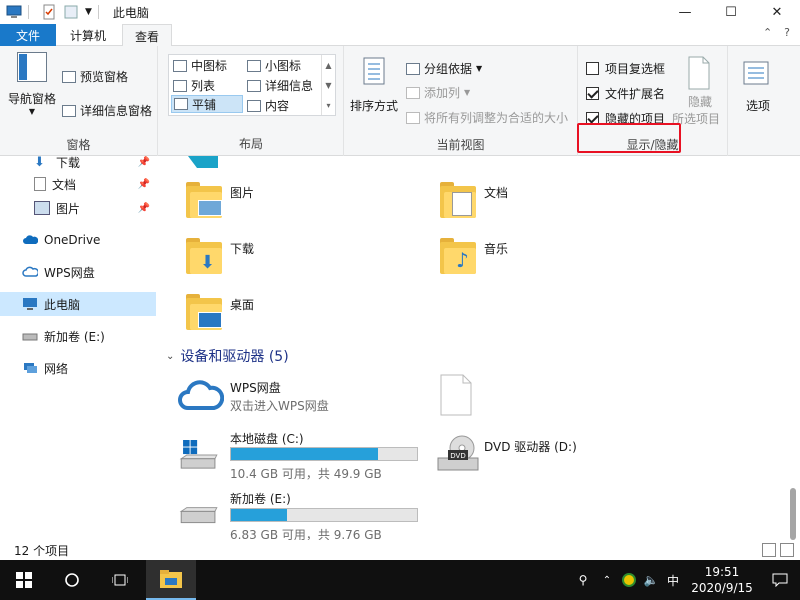 This screenshot has width=800, height=600. What do you see at coordinates (49, 12) in the screenshot?
I see `properties-icon` at bounding box center [49, 12].